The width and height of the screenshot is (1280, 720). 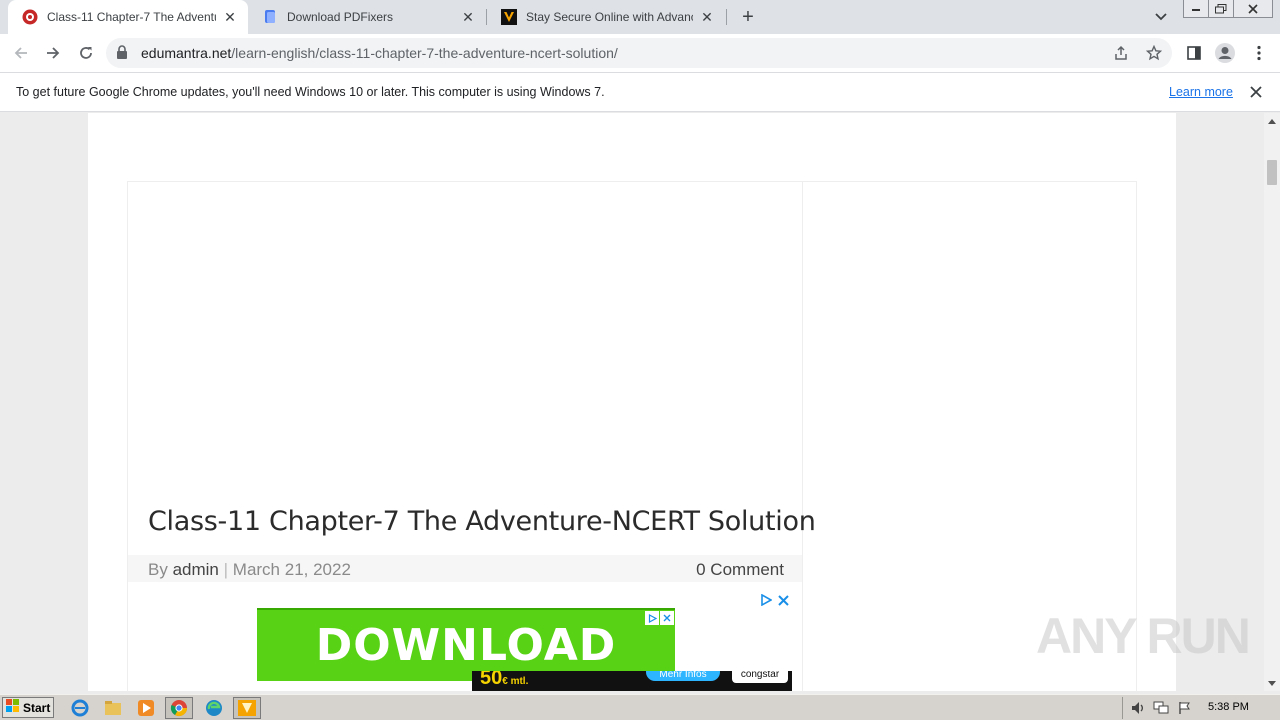 What do you see at coordinates (760, 677) in the screenshot?
I see `ad-brand-logo: congstar` at bounding box center [760, 677].